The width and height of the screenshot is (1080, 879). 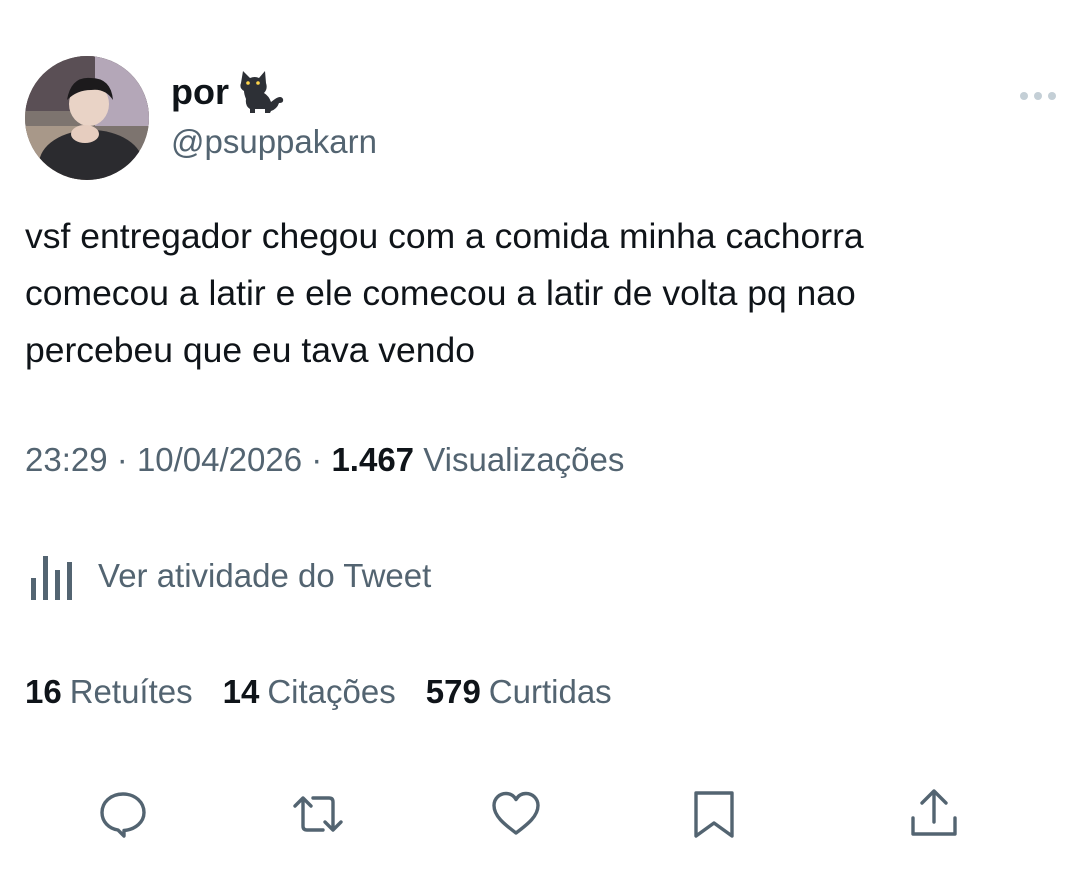 I want to click on display-name: por, so click(x=228, y=92).